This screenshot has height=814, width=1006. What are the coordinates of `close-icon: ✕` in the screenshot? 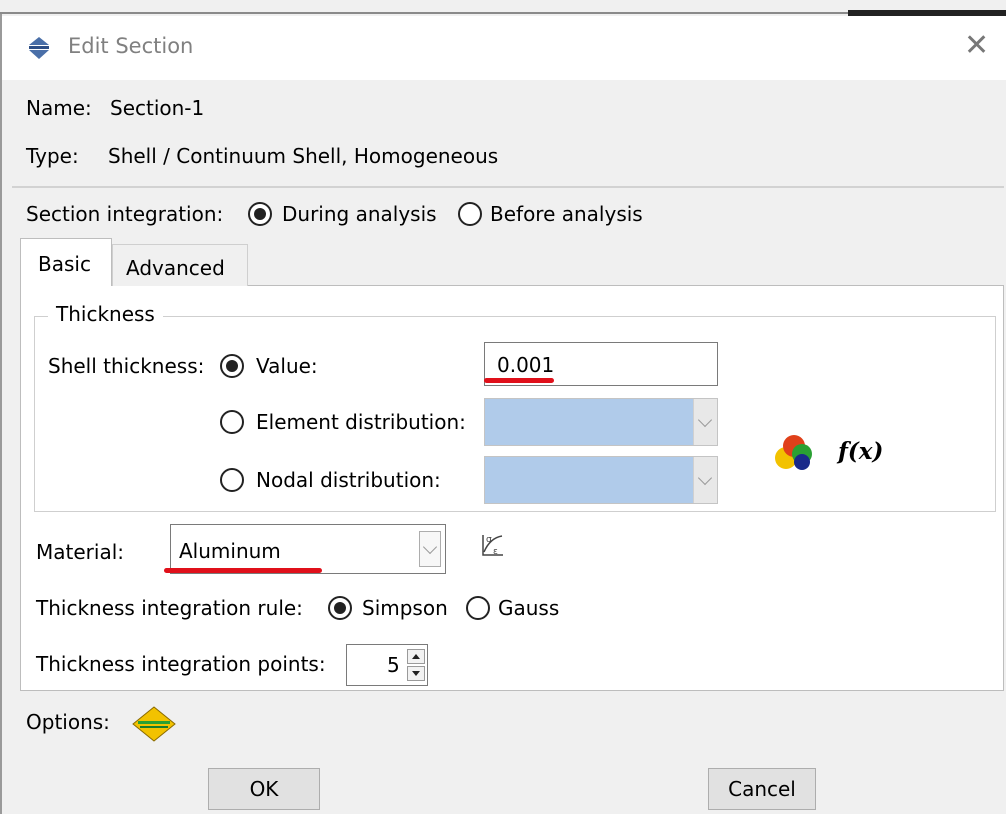 It's located at (976, 46).